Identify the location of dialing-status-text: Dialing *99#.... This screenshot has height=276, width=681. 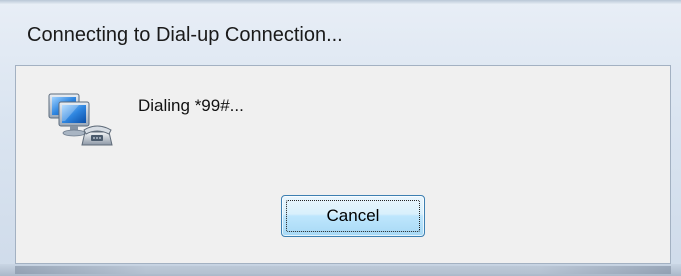
(191, 105).